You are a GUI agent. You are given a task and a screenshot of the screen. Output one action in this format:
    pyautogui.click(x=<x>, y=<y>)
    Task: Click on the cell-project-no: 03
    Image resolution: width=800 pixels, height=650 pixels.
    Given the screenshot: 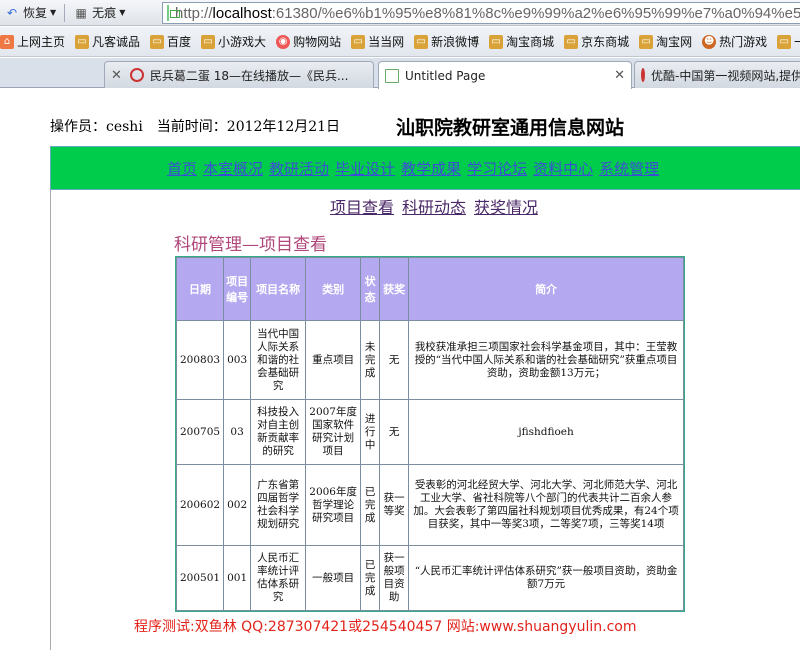 What is the action you would take?
    pyautogui.click(x=237, y=432)
    